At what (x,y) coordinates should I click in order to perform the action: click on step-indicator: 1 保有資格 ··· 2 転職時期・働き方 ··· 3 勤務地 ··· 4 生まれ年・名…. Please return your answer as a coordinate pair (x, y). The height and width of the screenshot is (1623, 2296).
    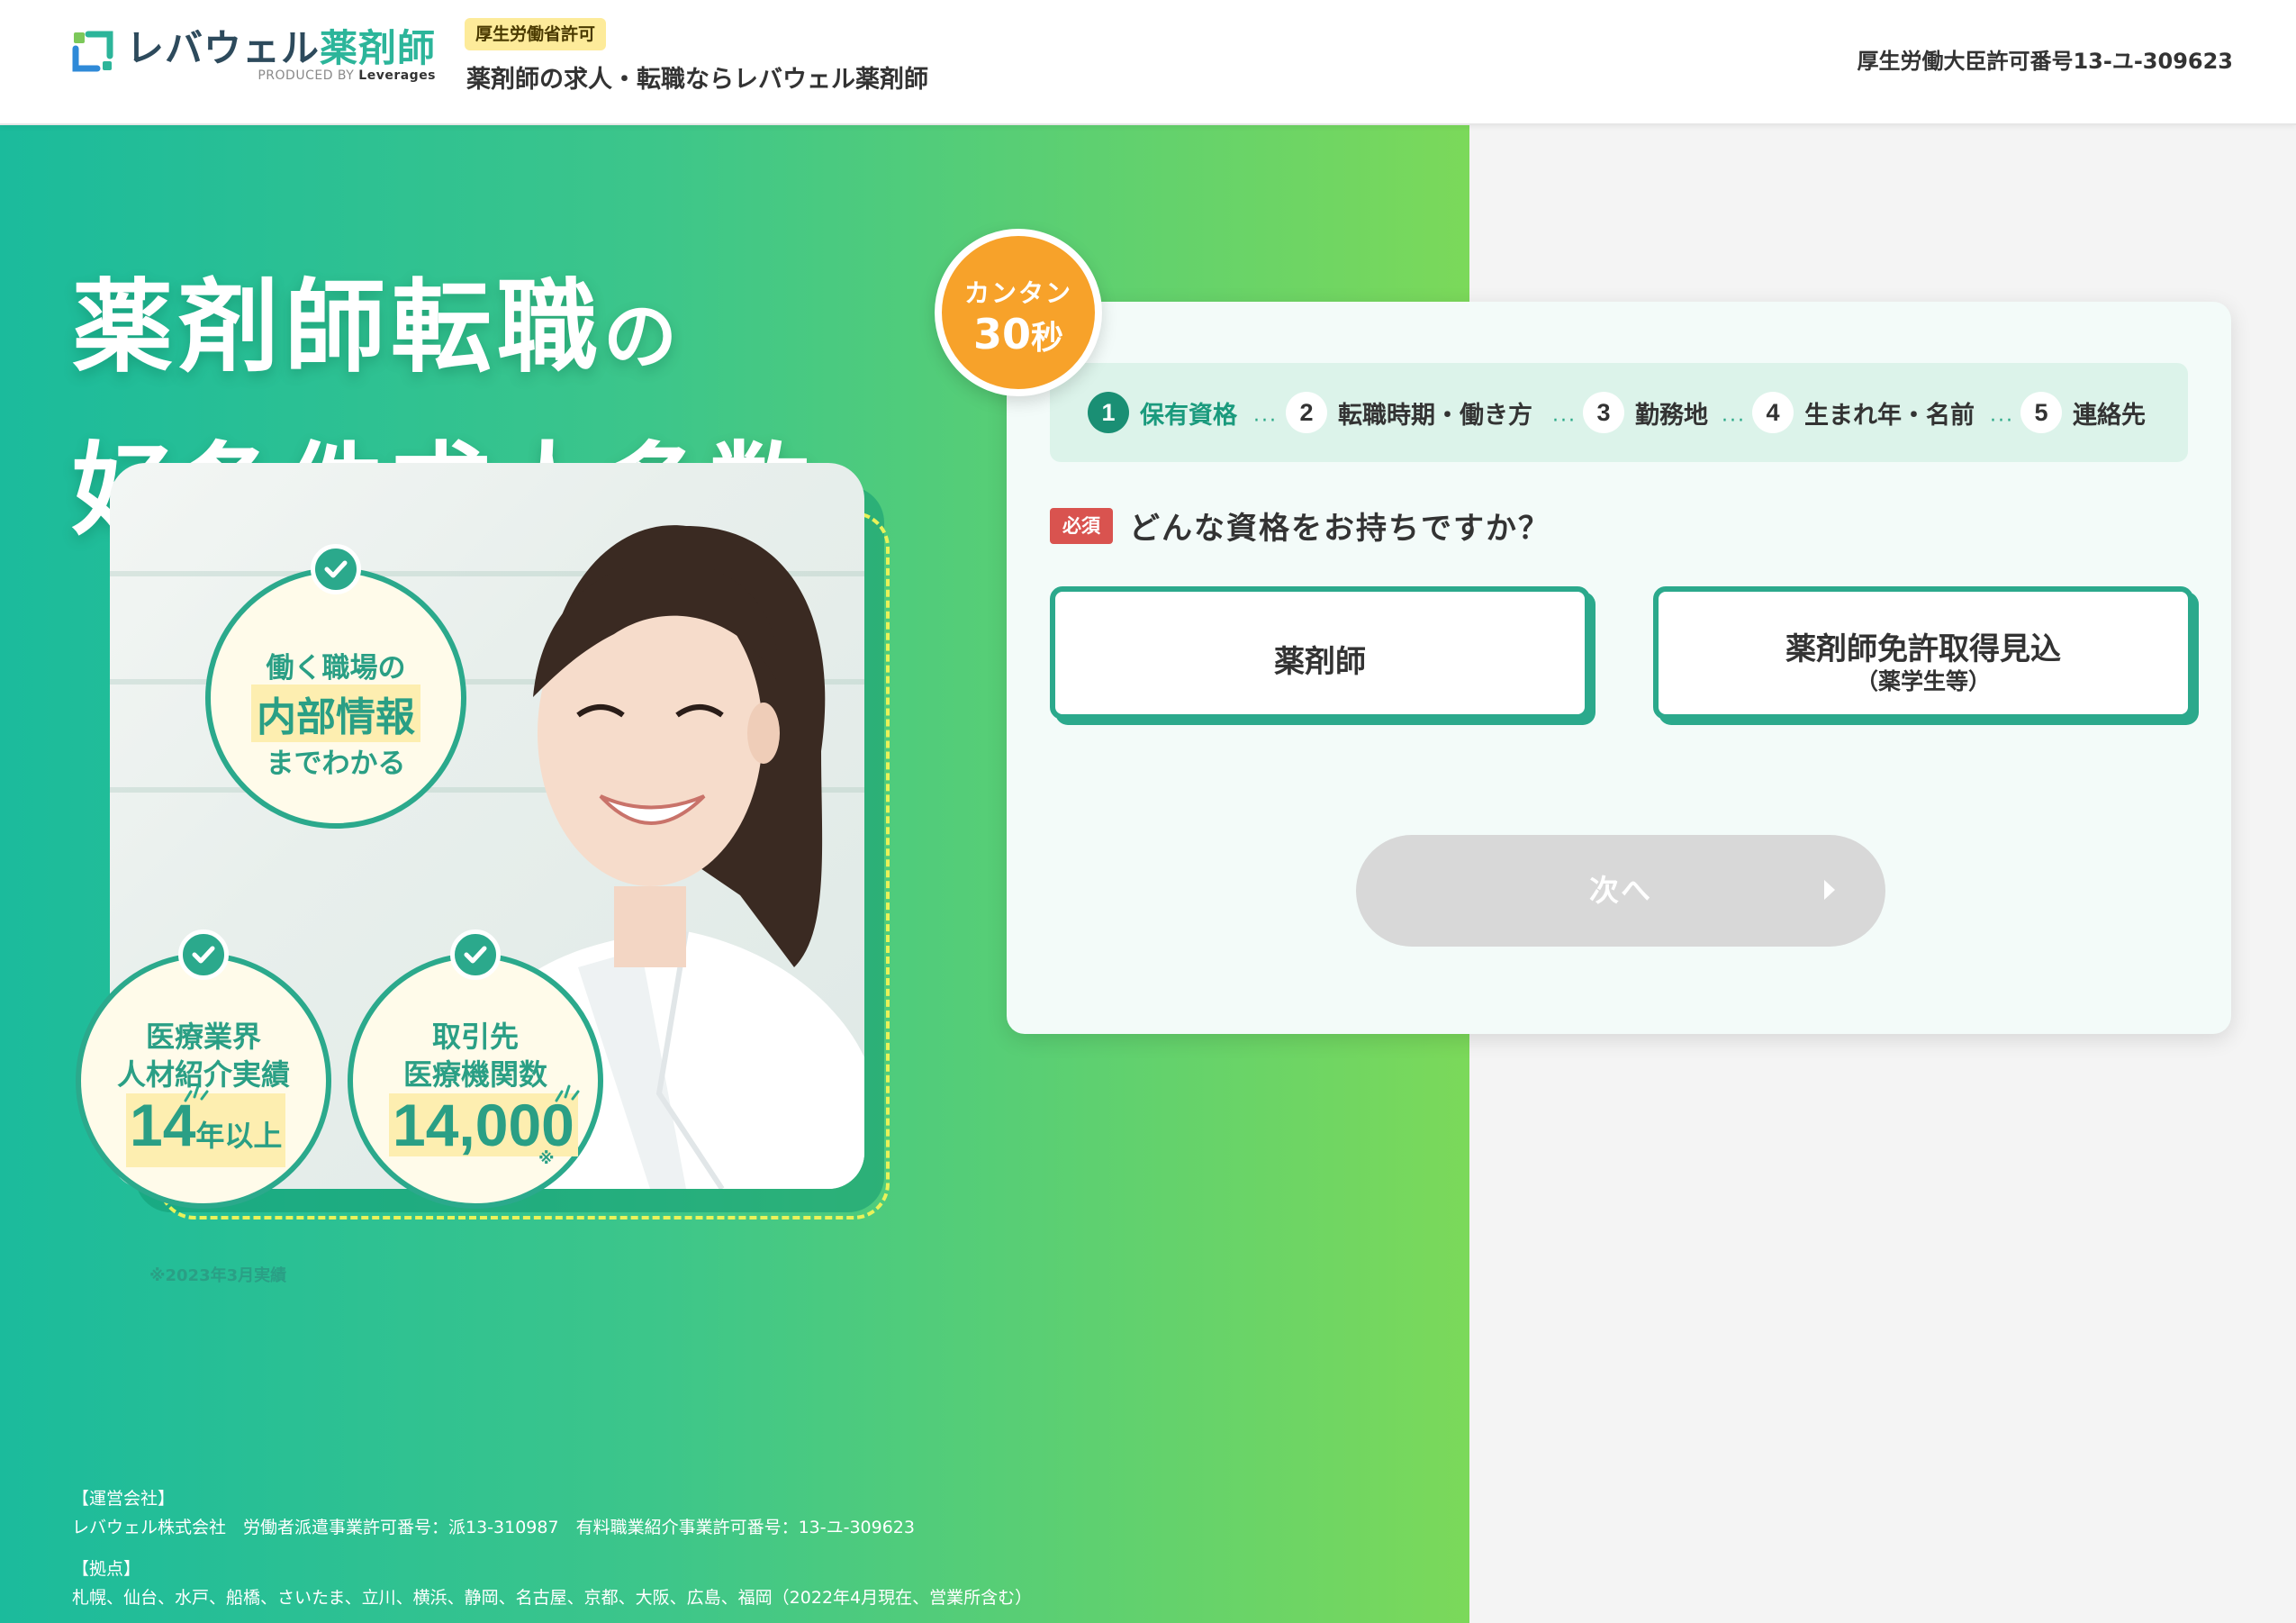
    Looking at the image, I should click on (1619, 412).